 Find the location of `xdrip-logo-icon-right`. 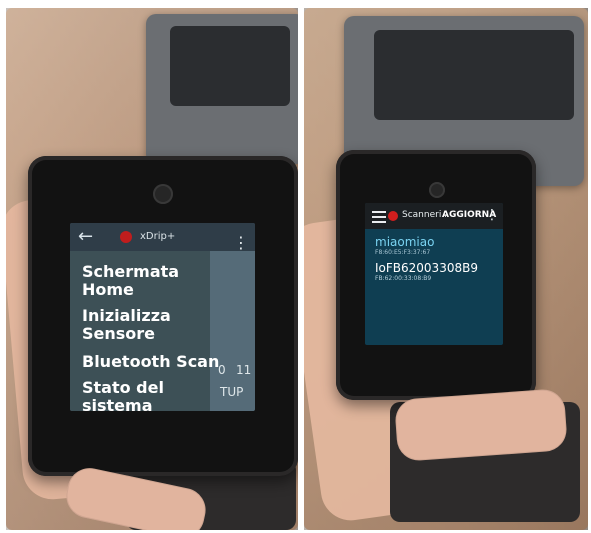

xdrip-logo-icon-right is located at coordinates (393, 216).